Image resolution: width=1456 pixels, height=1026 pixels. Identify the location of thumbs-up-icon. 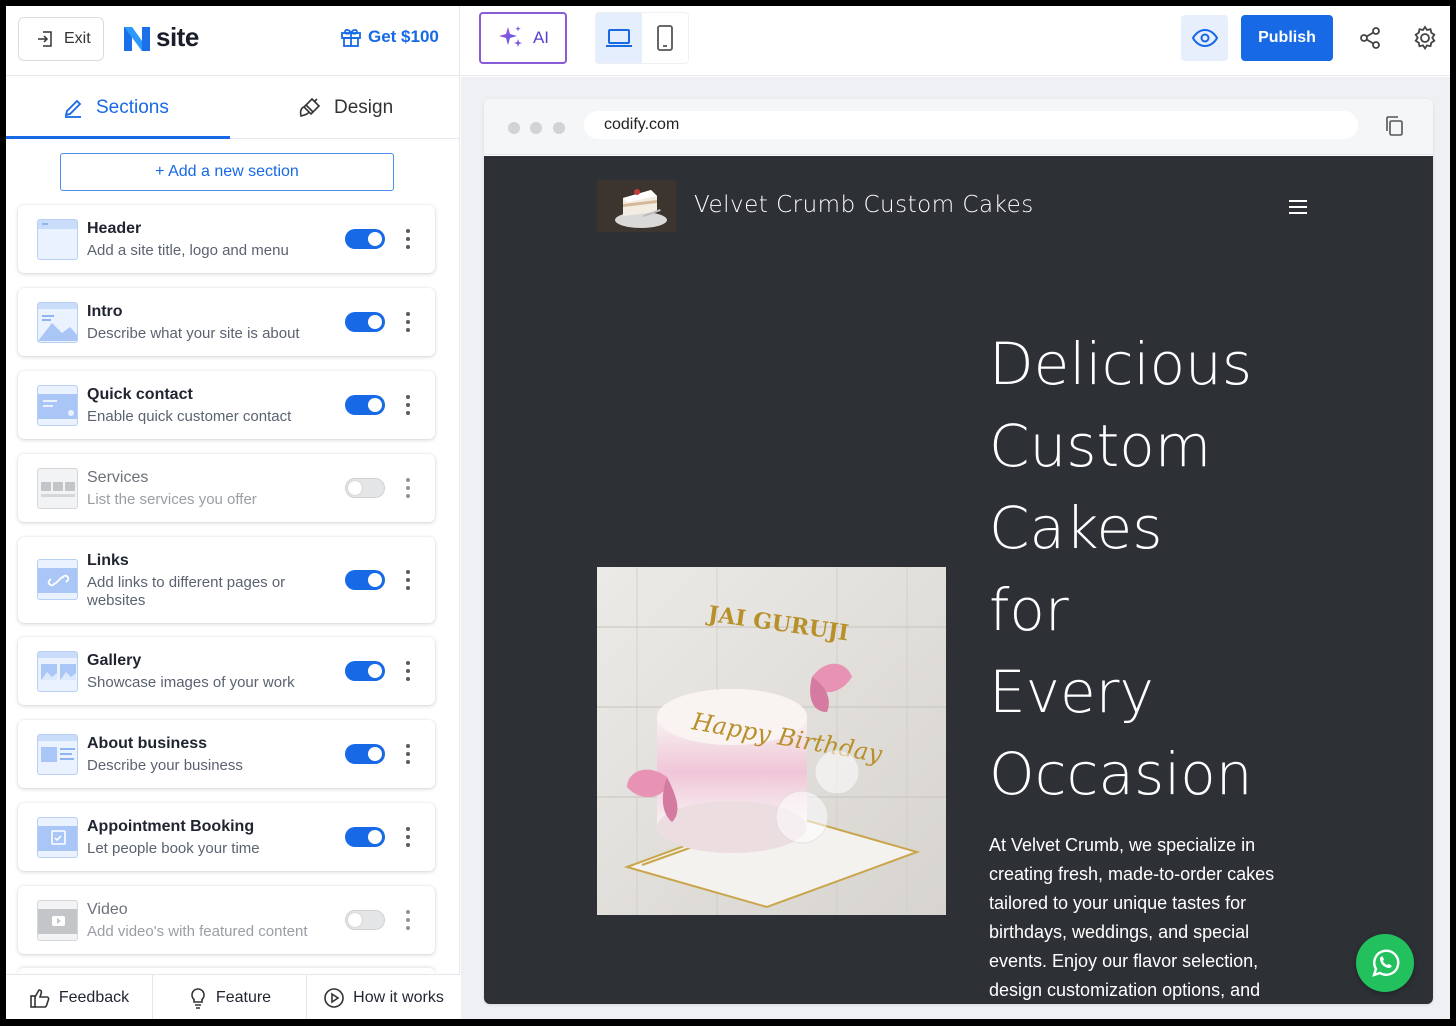
(40, 998).